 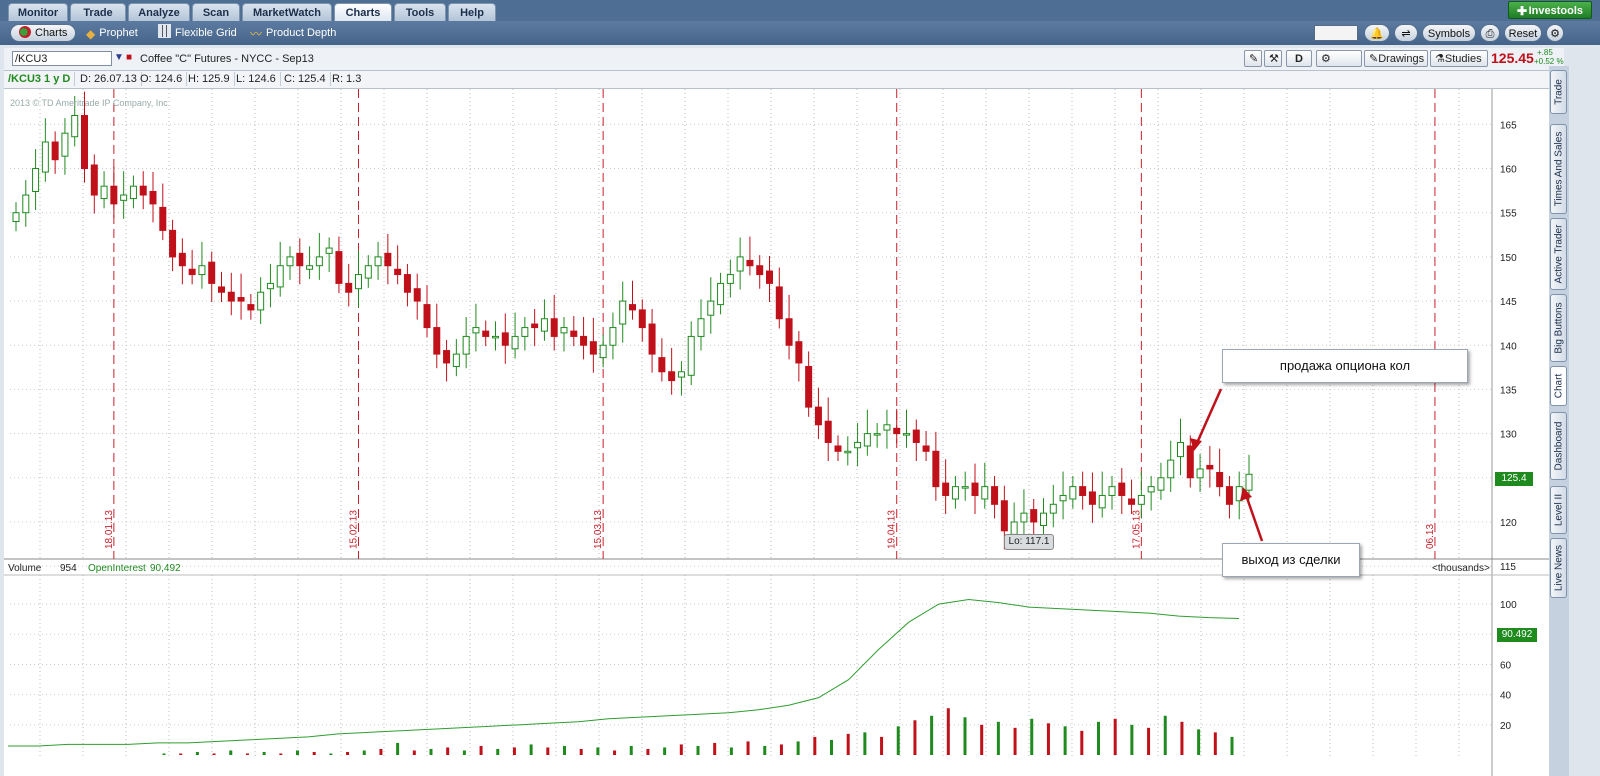 What do you see at coordinates (354, 529) in the screenshot?
I see `expiry-label: 15.02.13` at bounding box center [354, 529].